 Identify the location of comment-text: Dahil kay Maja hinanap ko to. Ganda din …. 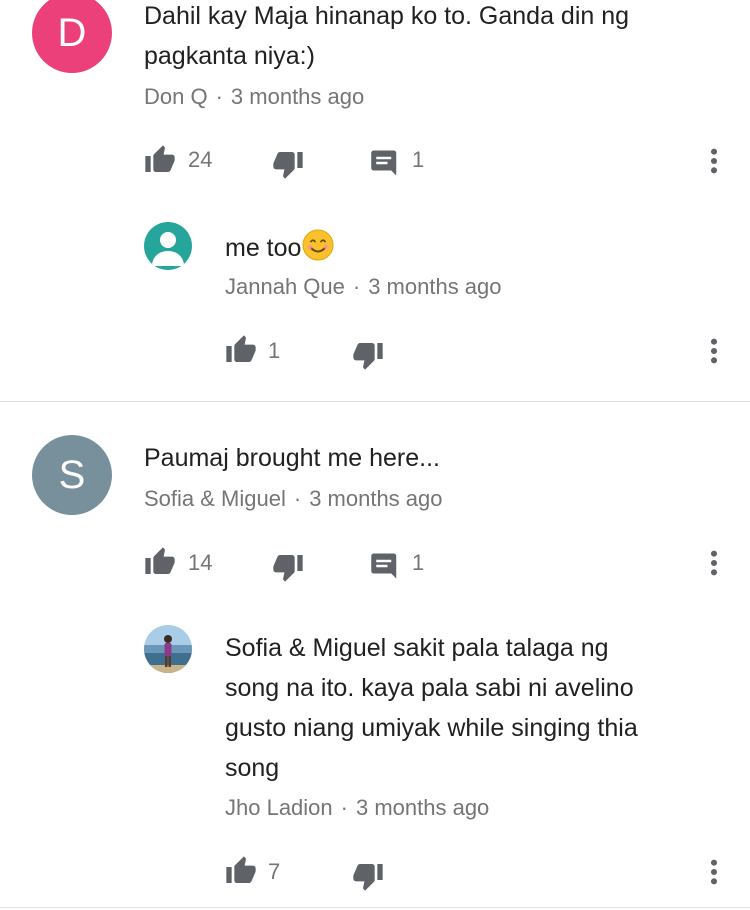
(434, 38).